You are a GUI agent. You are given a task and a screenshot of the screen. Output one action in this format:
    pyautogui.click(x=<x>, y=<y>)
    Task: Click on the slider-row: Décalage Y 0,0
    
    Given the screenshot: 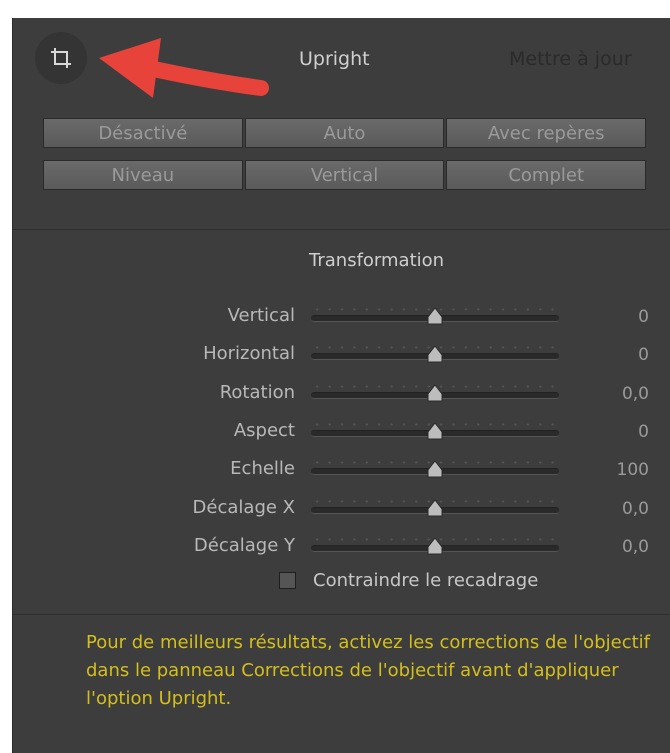 What is the action you would take?
    pyautogui.click(x=341, y=546)
    